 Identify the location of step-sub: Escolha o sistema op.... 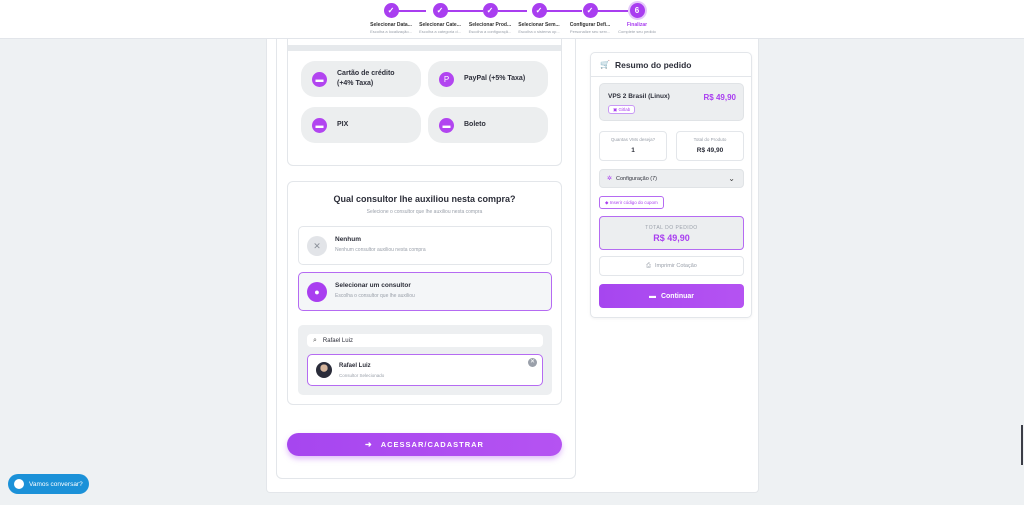
(539, 31).